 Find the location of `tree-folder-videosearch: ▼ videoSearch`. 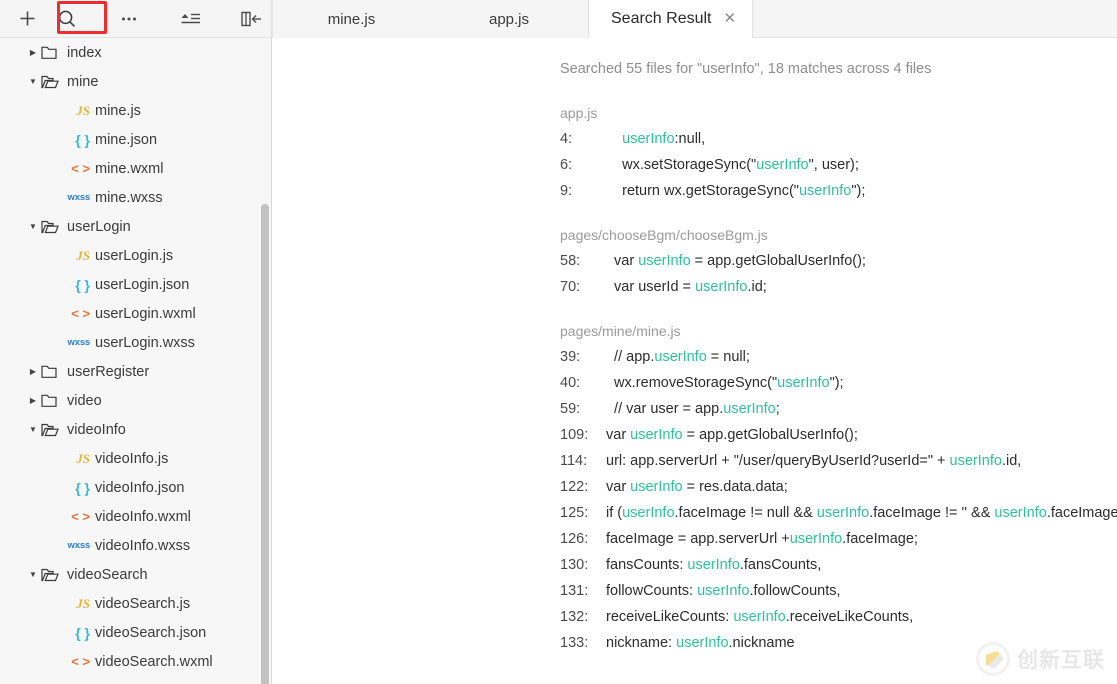

tree-folder-videosearch: ▼ videoSearch is located at coordinates (135, 574).